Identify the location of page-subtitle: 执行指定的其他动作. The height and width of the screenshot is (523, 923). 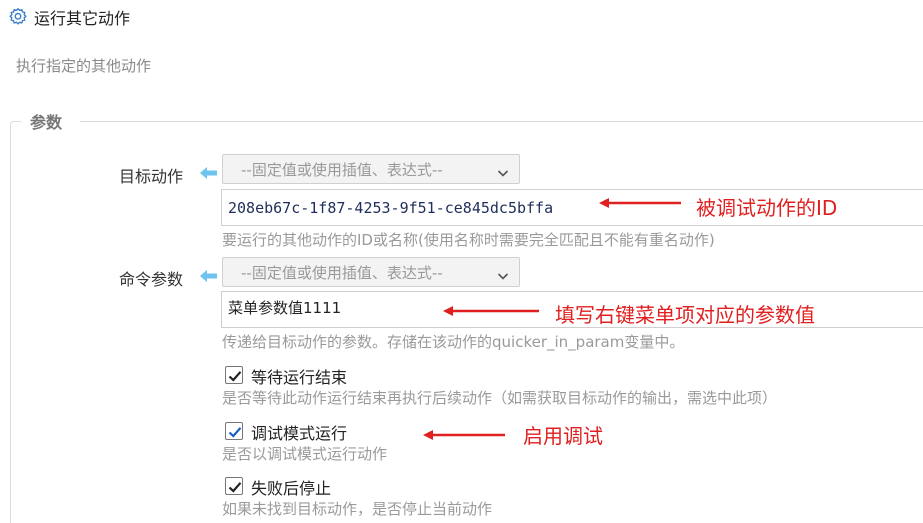
(84, 66).